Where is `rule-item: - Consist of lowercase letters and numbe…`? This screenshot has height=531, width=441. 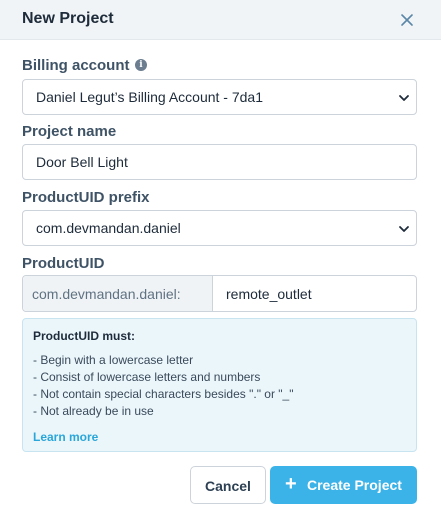
rule-item: - Consist of lowercase letters and numbe… is located at coordinates (147, 377).